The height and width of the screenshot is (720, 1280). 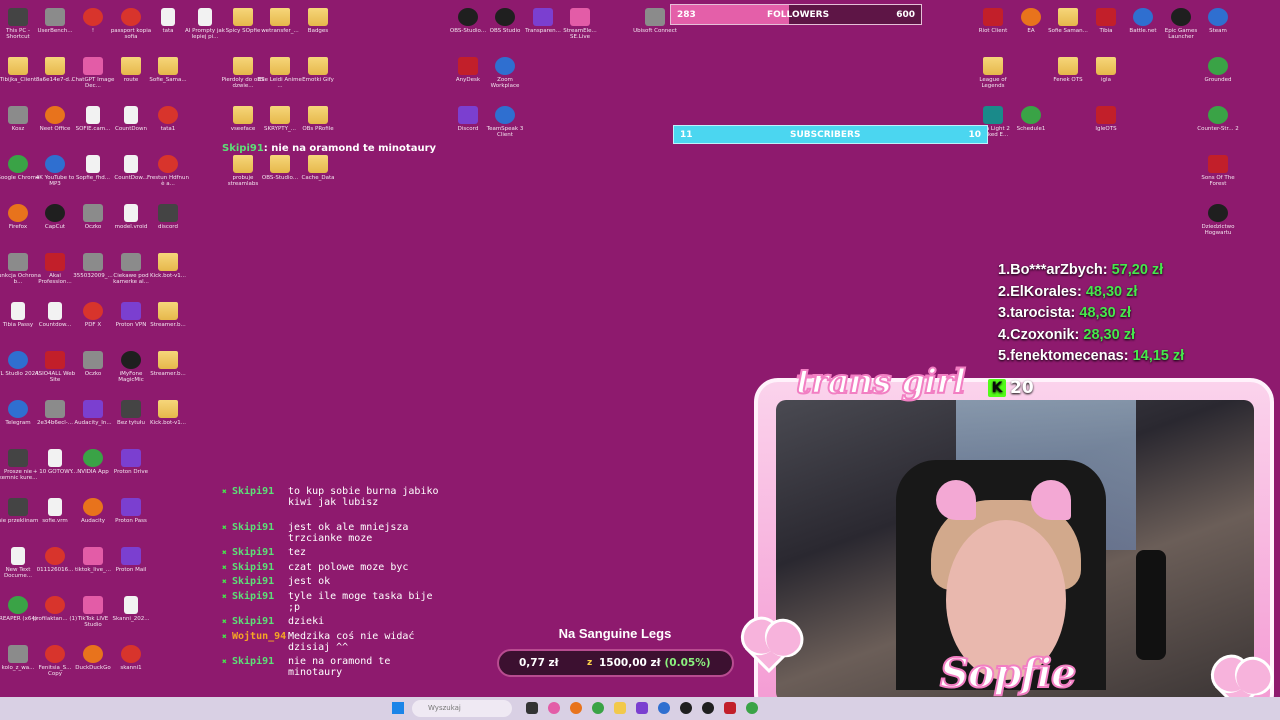 What do you see at coordinates (1059, 270) in the screenshot?
I see `donor-name: Bo***arZbych:` at bounding box center [1059, 270].